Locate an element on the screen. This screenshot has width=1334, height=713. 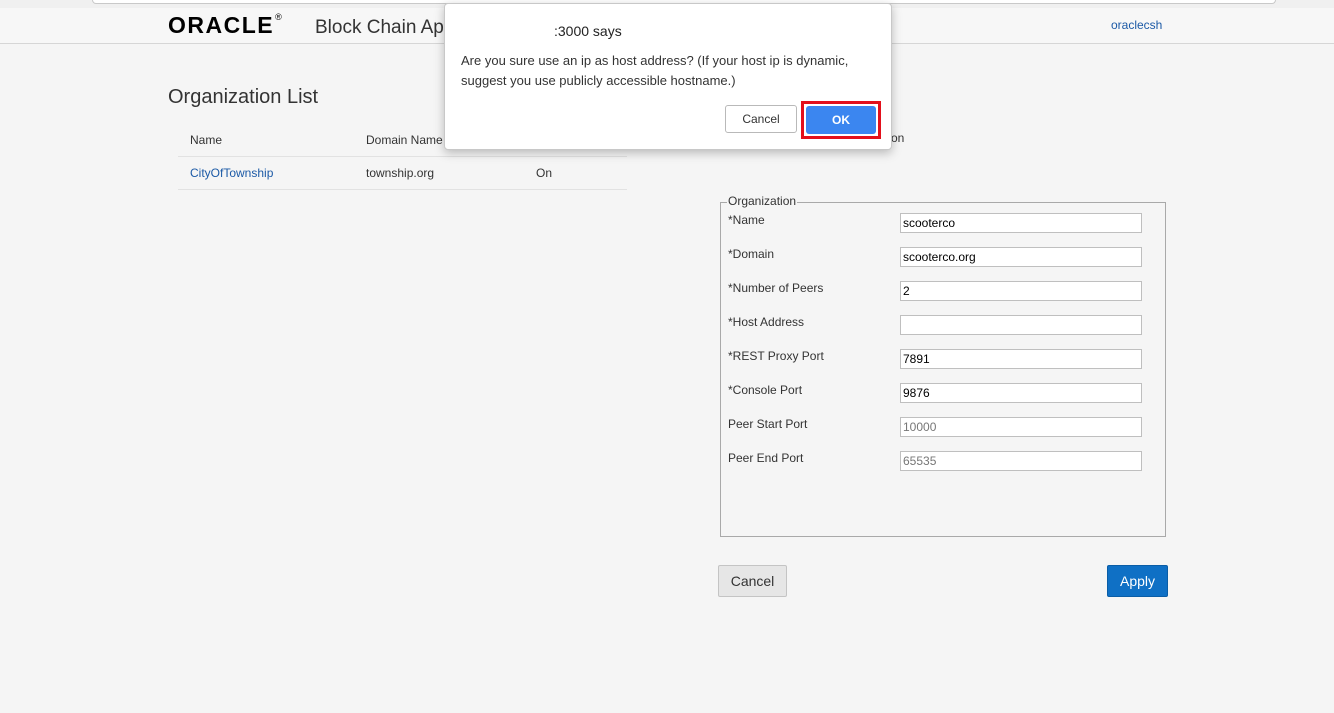
name-input is located at coordinates (1021, 223).